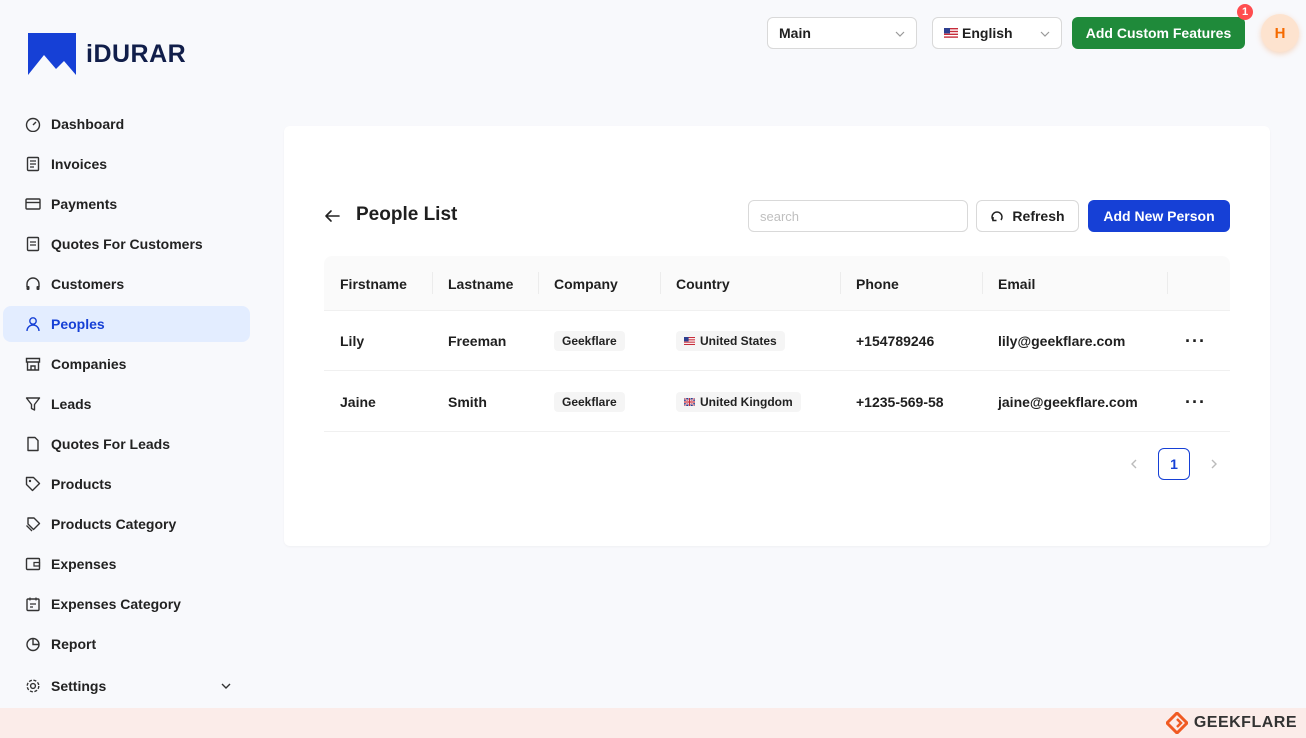 The width and height of the screenshot is (1306, 738). What do you see at coordinates (126, 404) in the screenshot?
I see `sidebar-item-leads: Leads` at bounding box center [126, 404].